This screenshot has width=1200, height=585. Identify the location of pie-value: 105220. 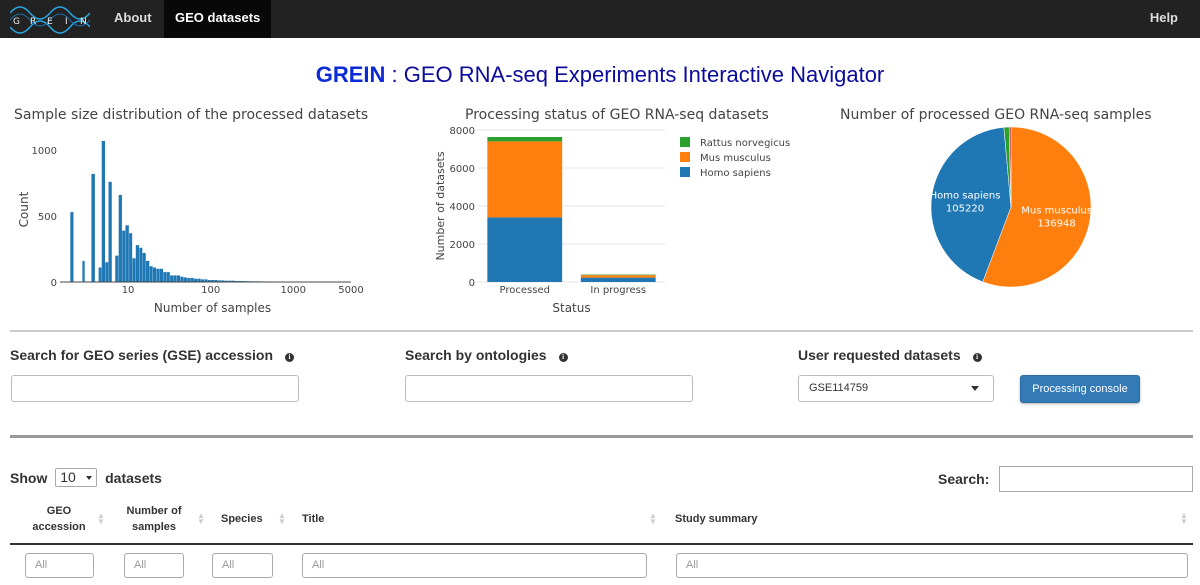
(965, 209).